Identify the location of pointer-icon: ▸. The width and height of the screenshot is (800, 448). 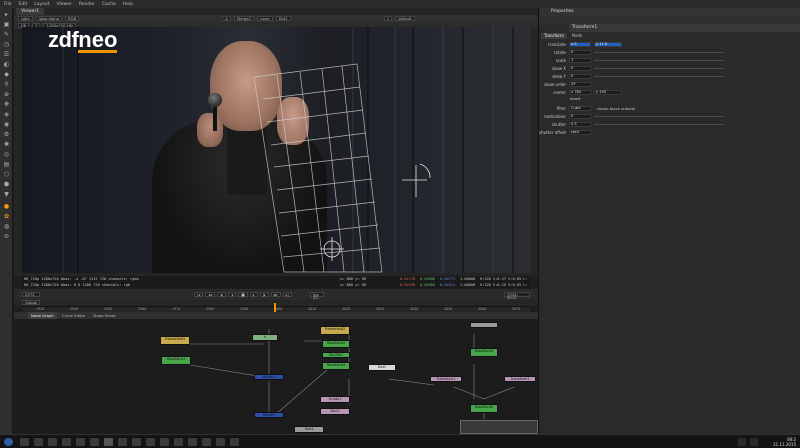
(6, 14).